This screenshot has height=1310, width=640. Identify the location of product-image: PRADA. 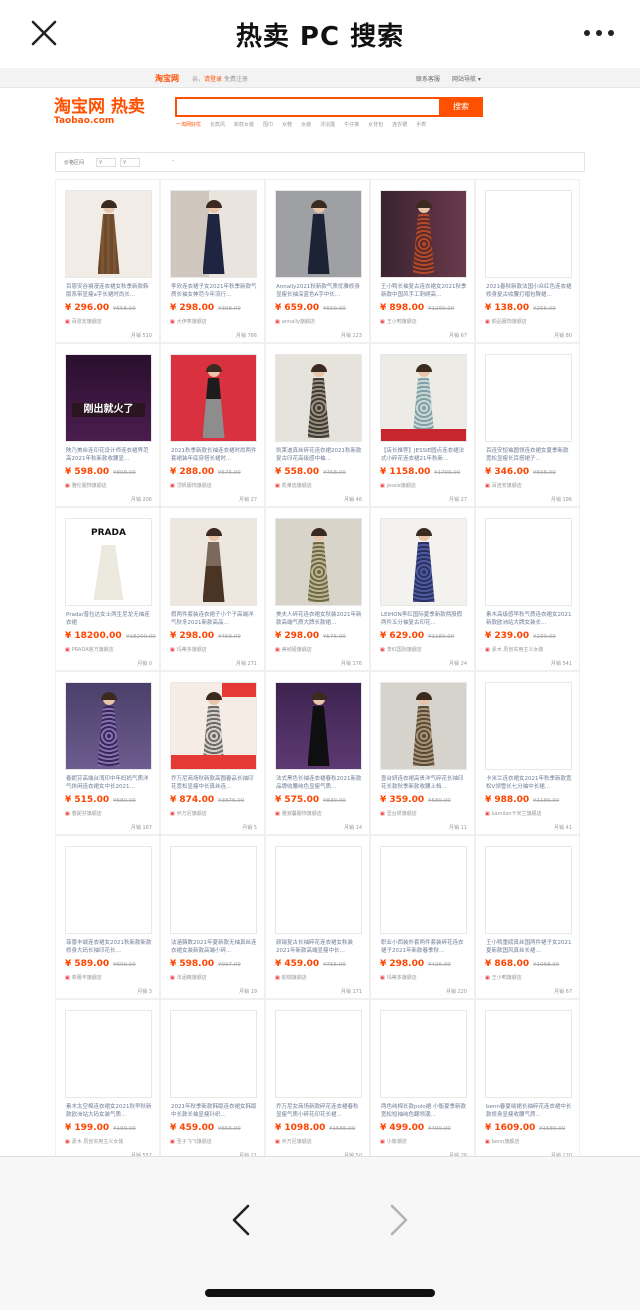
(108, 562).